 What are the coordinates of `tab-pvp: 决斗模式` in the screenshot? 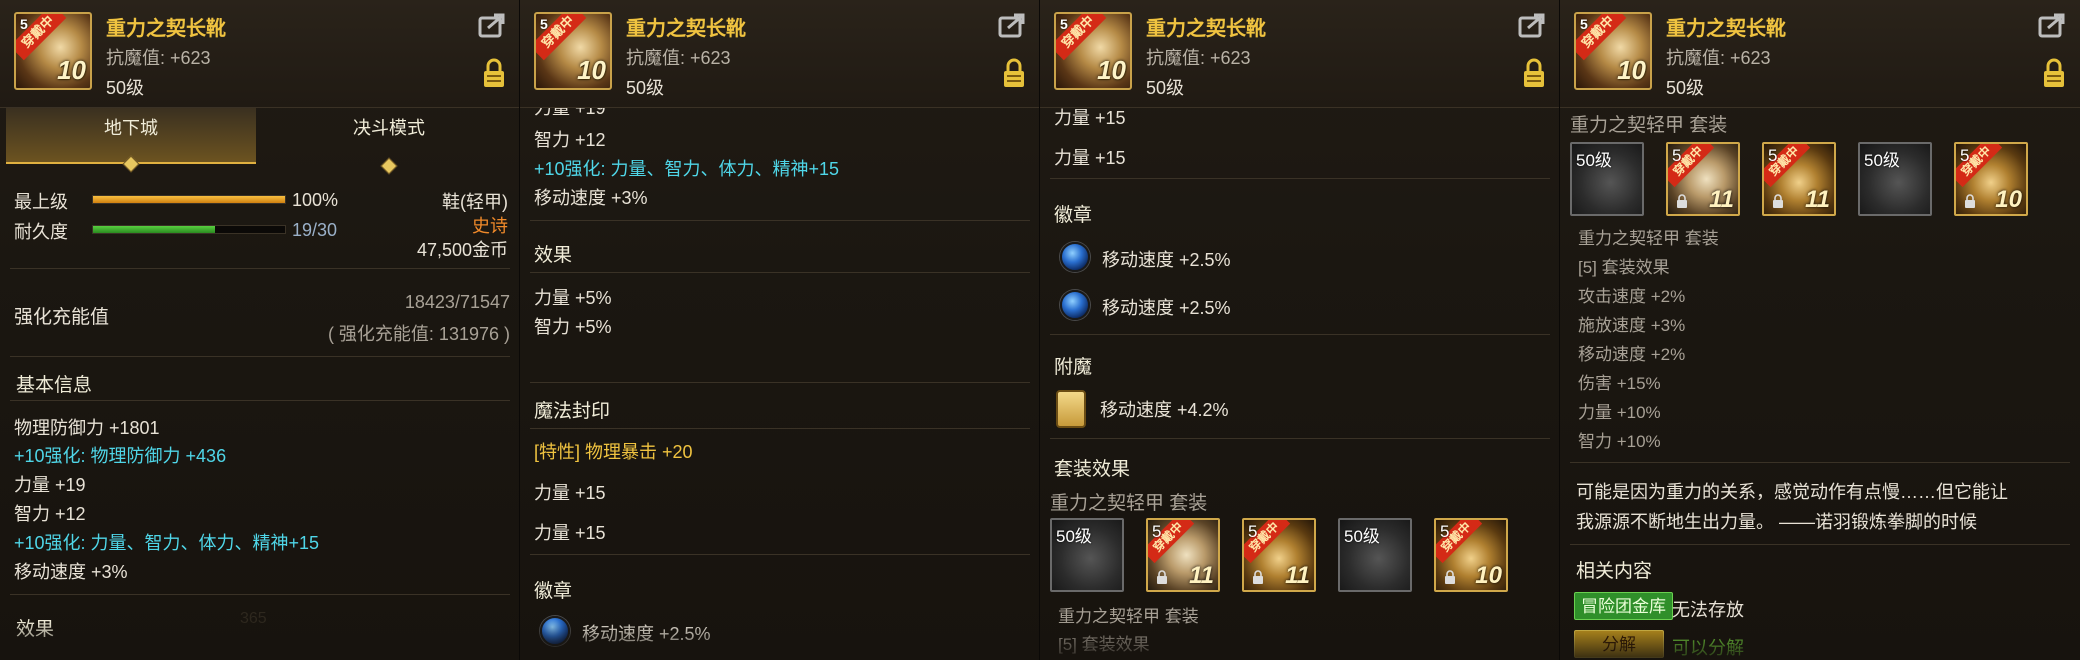 It's located at (389, 141).